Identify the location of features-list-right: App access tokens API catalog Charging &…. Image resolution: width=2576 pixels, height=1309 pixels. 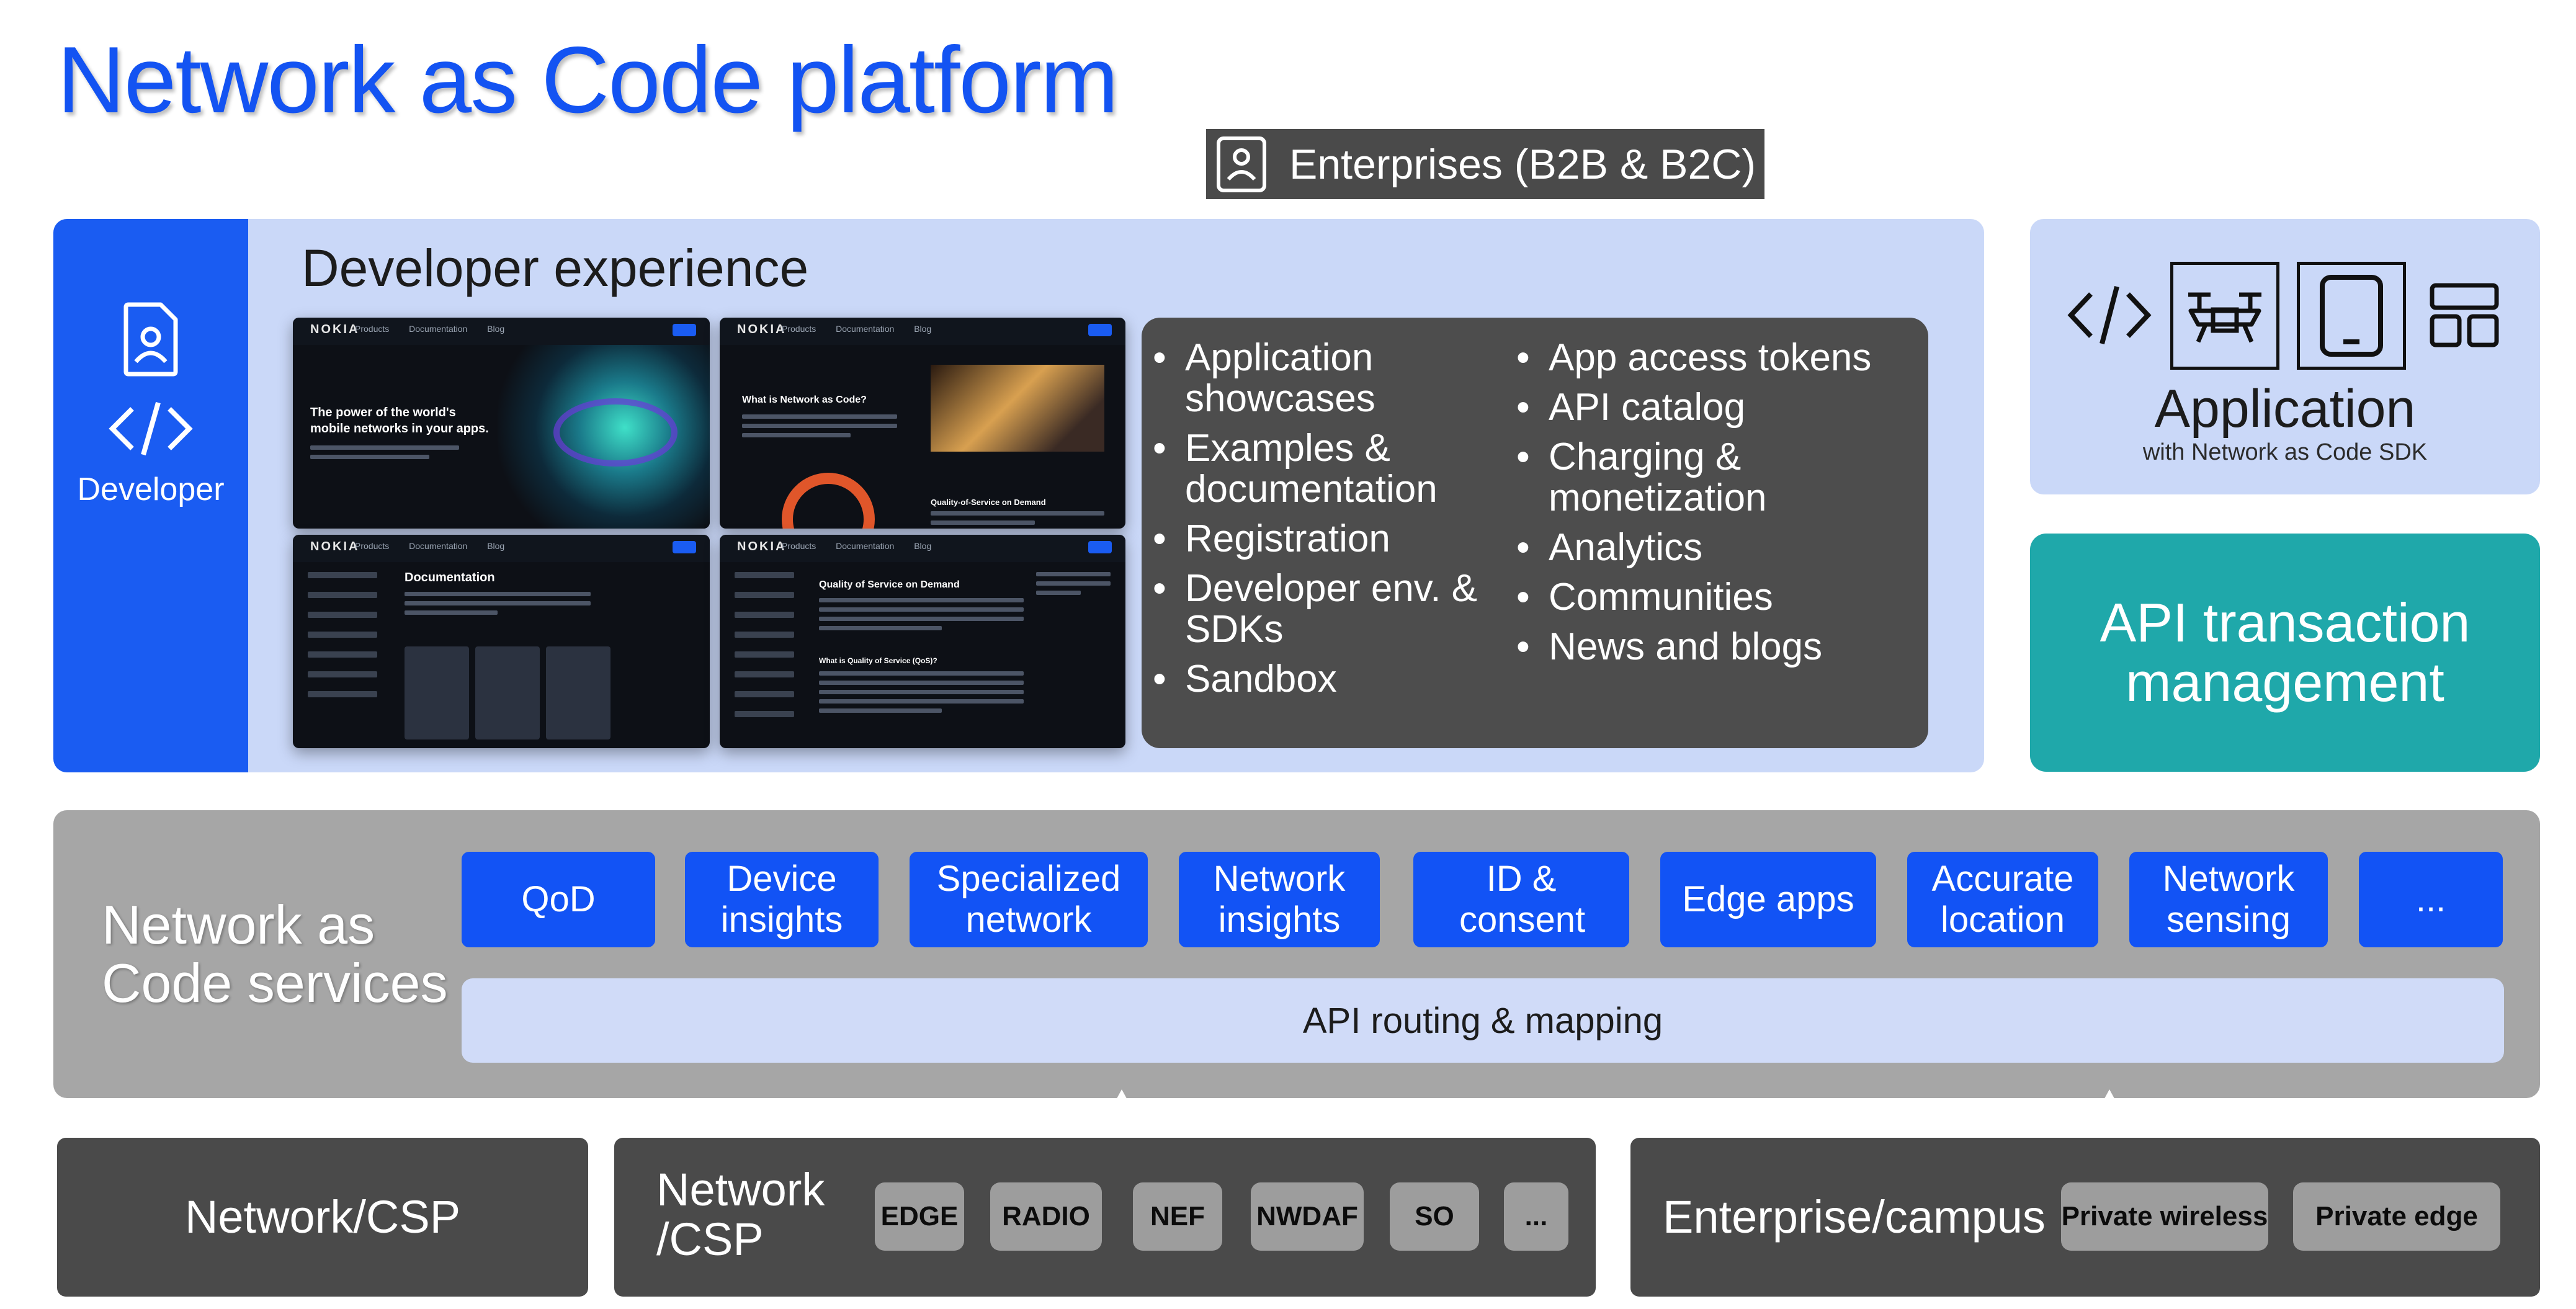
(1710, 507).